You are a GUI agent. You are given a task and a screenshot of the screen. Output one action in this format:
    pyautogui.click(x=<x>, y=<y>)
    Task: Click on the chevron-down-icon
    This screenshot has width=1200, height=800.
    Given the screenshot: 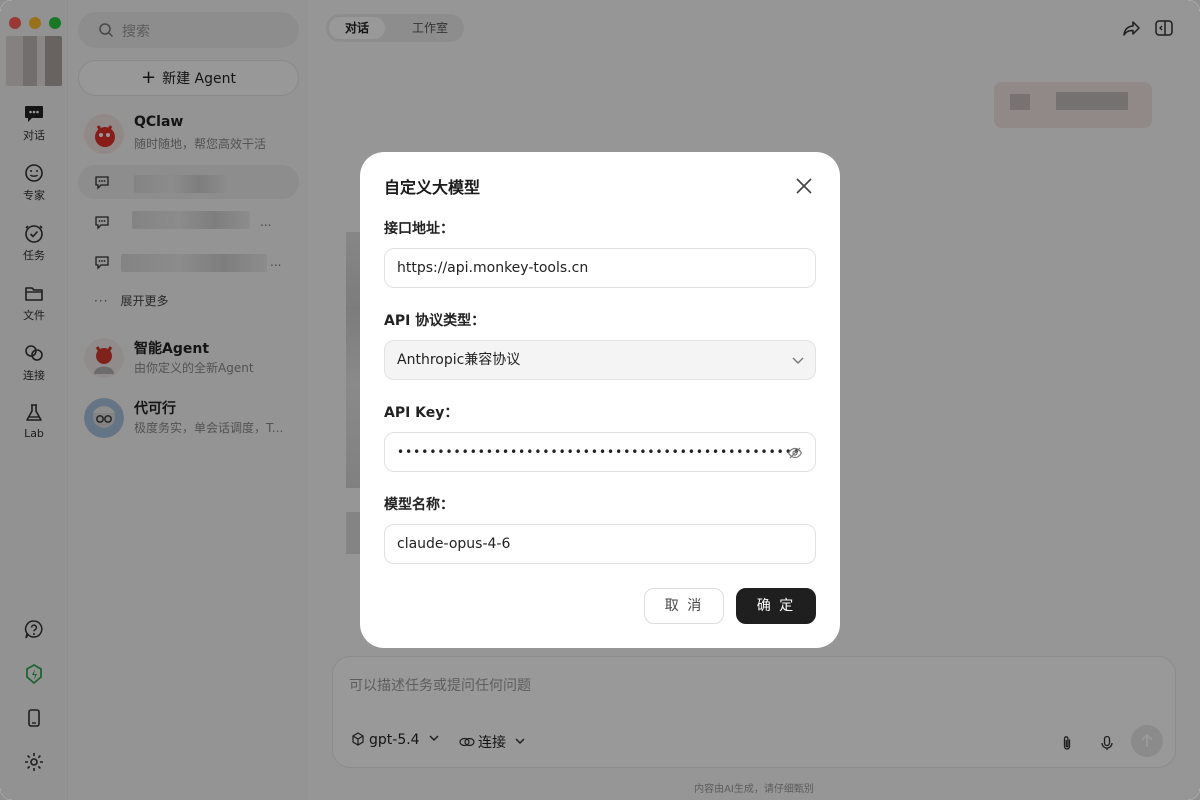 What is the action you would take?
    pyautogui.click(x=798, y=360)
    